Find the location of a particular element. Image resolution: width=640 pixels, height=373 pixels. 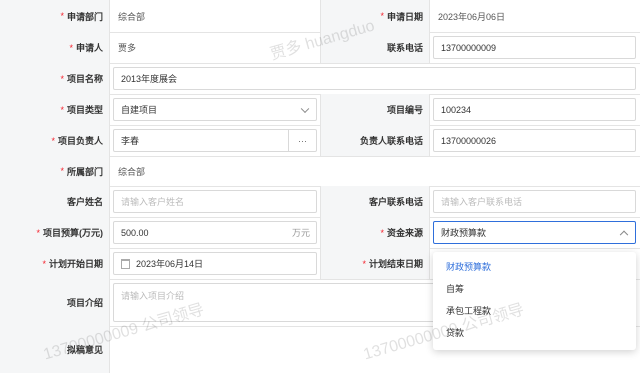

field-label: * 申请人 is located at coordinates (55, 47).